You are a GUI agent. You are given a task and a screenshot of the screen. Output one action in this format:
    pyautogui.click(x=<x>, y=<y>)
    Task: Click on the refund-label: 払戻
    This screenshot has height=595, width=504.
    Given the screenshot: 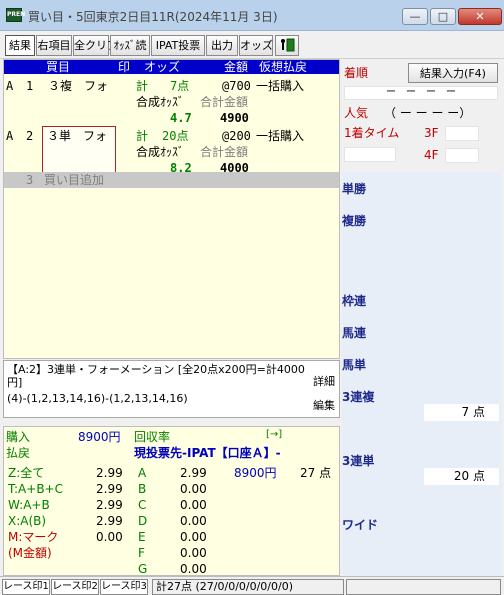 What is the action you would take?
    pyautogui.click(x=18, y=453)
    